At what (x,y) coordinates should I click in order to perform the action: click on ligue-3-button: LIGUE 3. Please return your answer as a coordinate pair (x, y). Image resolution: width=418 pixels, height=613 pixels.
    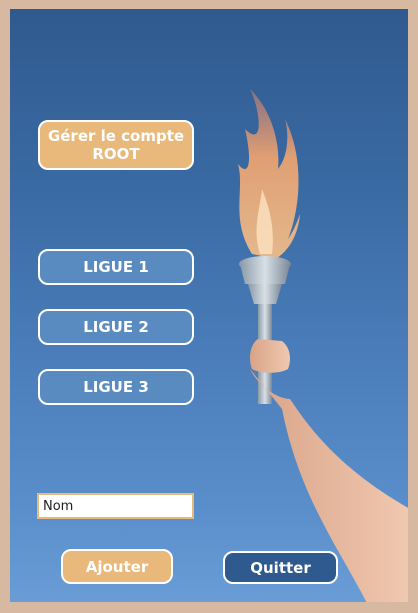
    Looking at the image, I should click on (116, 387).